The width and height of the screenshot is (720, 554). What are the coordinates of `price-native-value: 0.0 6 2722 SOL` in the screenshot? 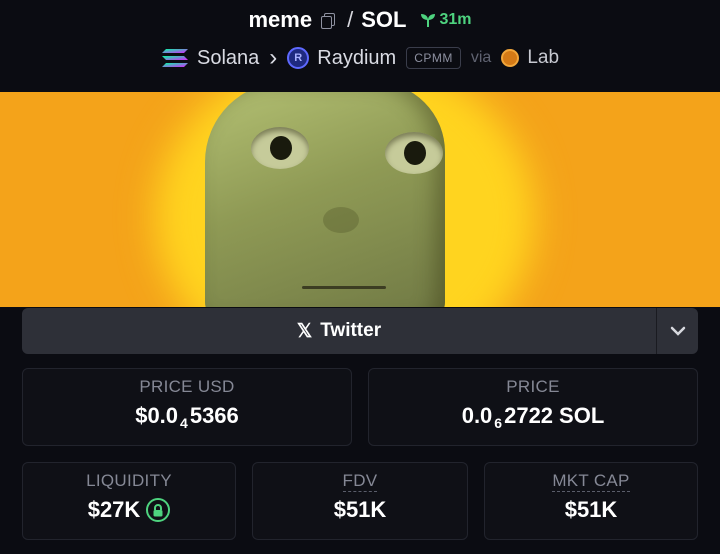 It's located at (533, 417).